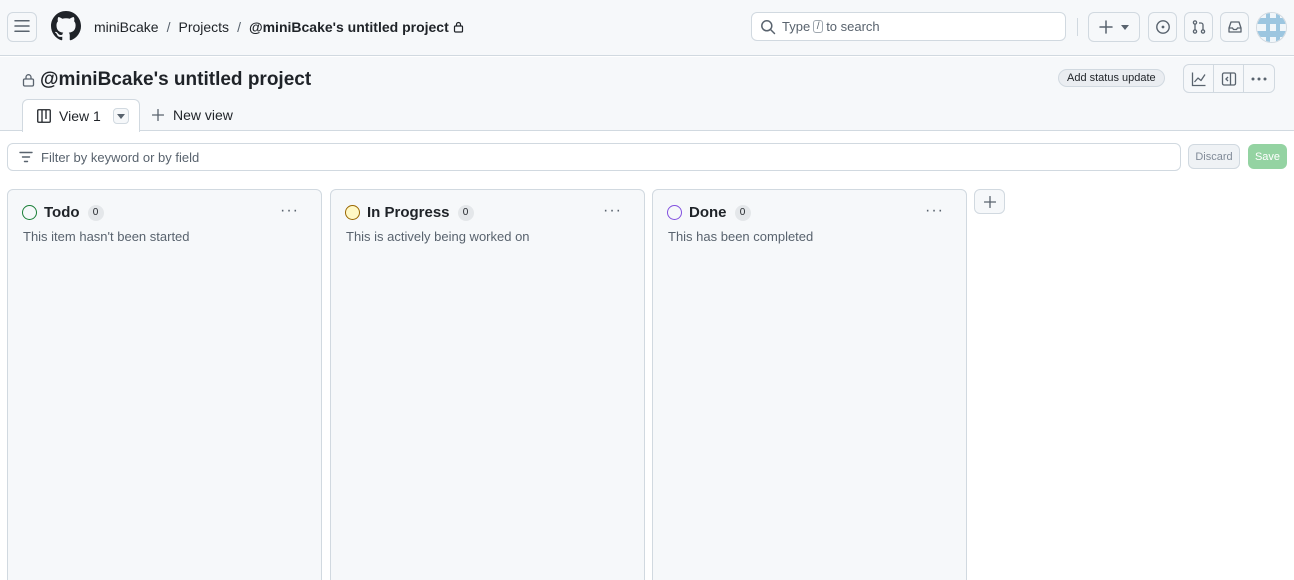 The height and width of the screenshot is (580, 1294). What do you see at coordinates (203, 115) in the screenshot?
I see `new-view-label: New view` at bounding box center [203, 115].